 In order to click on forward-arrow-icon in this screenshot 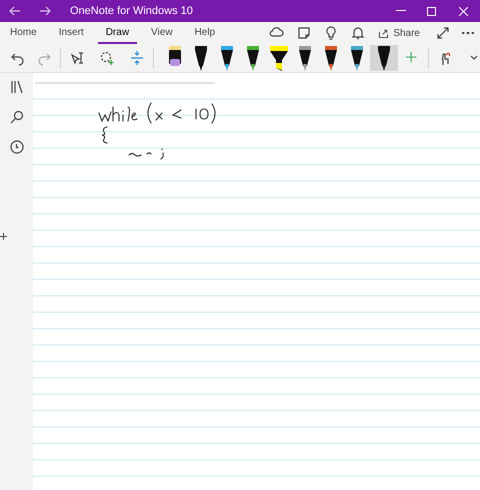, I will do `click(45, 11)`.